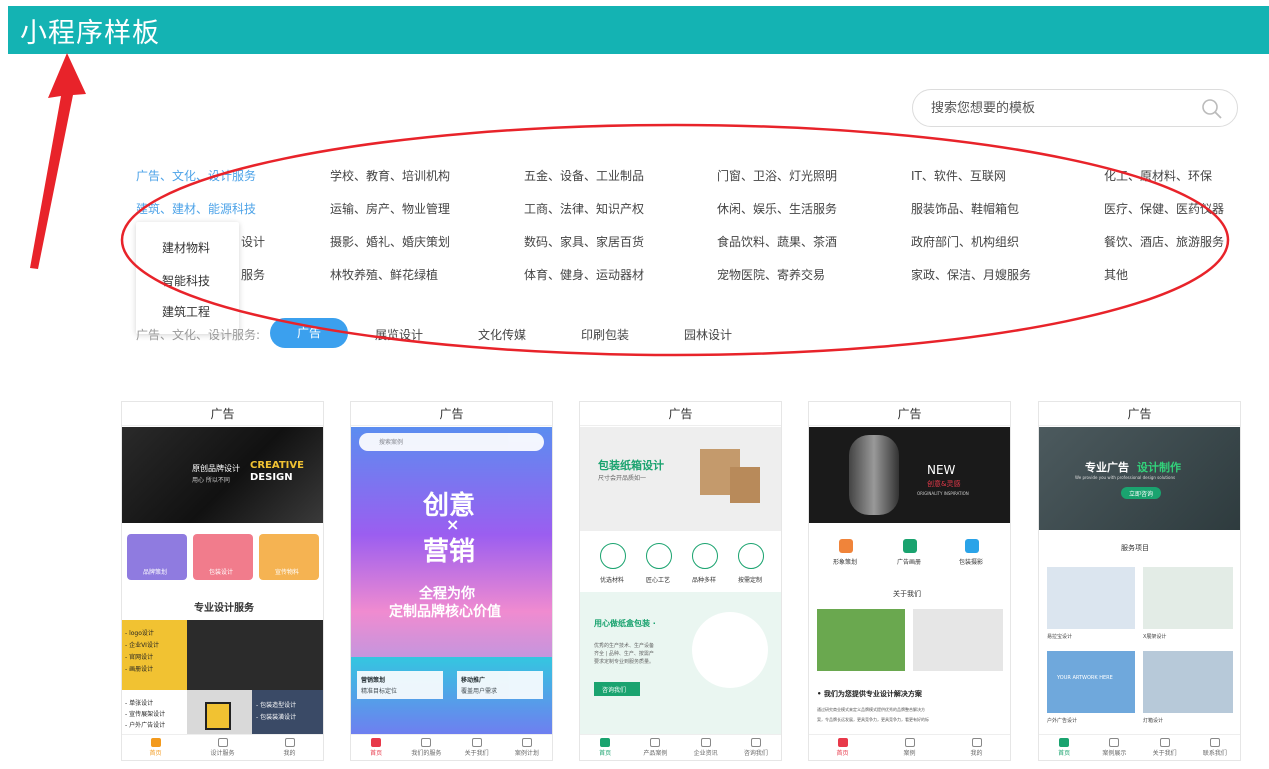  Describe the element at coordinates (253, 241) in the screenshot. I see `category-item: 设计` at that location.